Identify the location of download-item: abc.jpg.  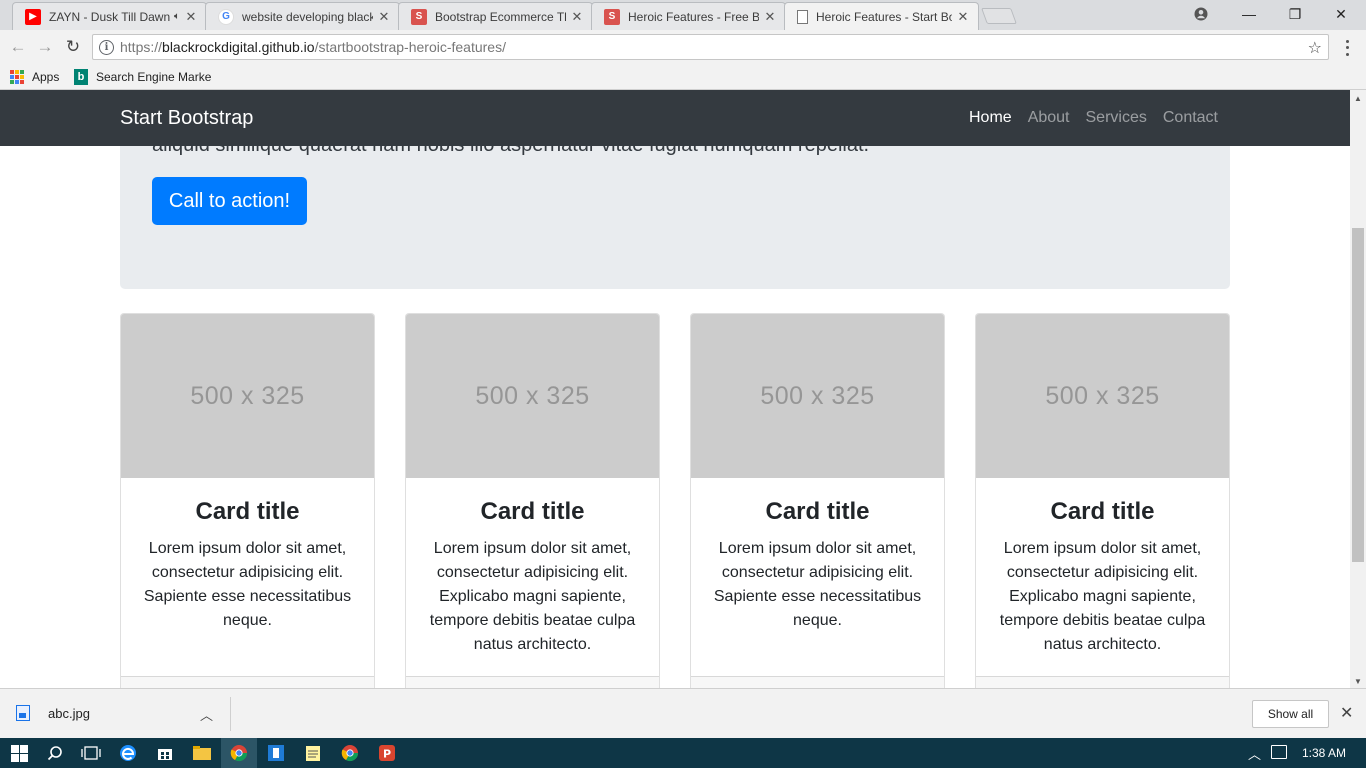
(53, 713).